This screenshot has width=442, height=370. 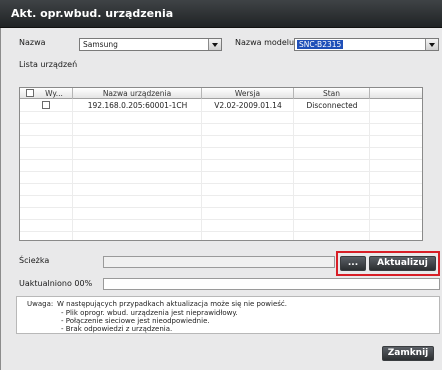 I want to click on column-header-version: Wersja, so click(x=248, y=93).